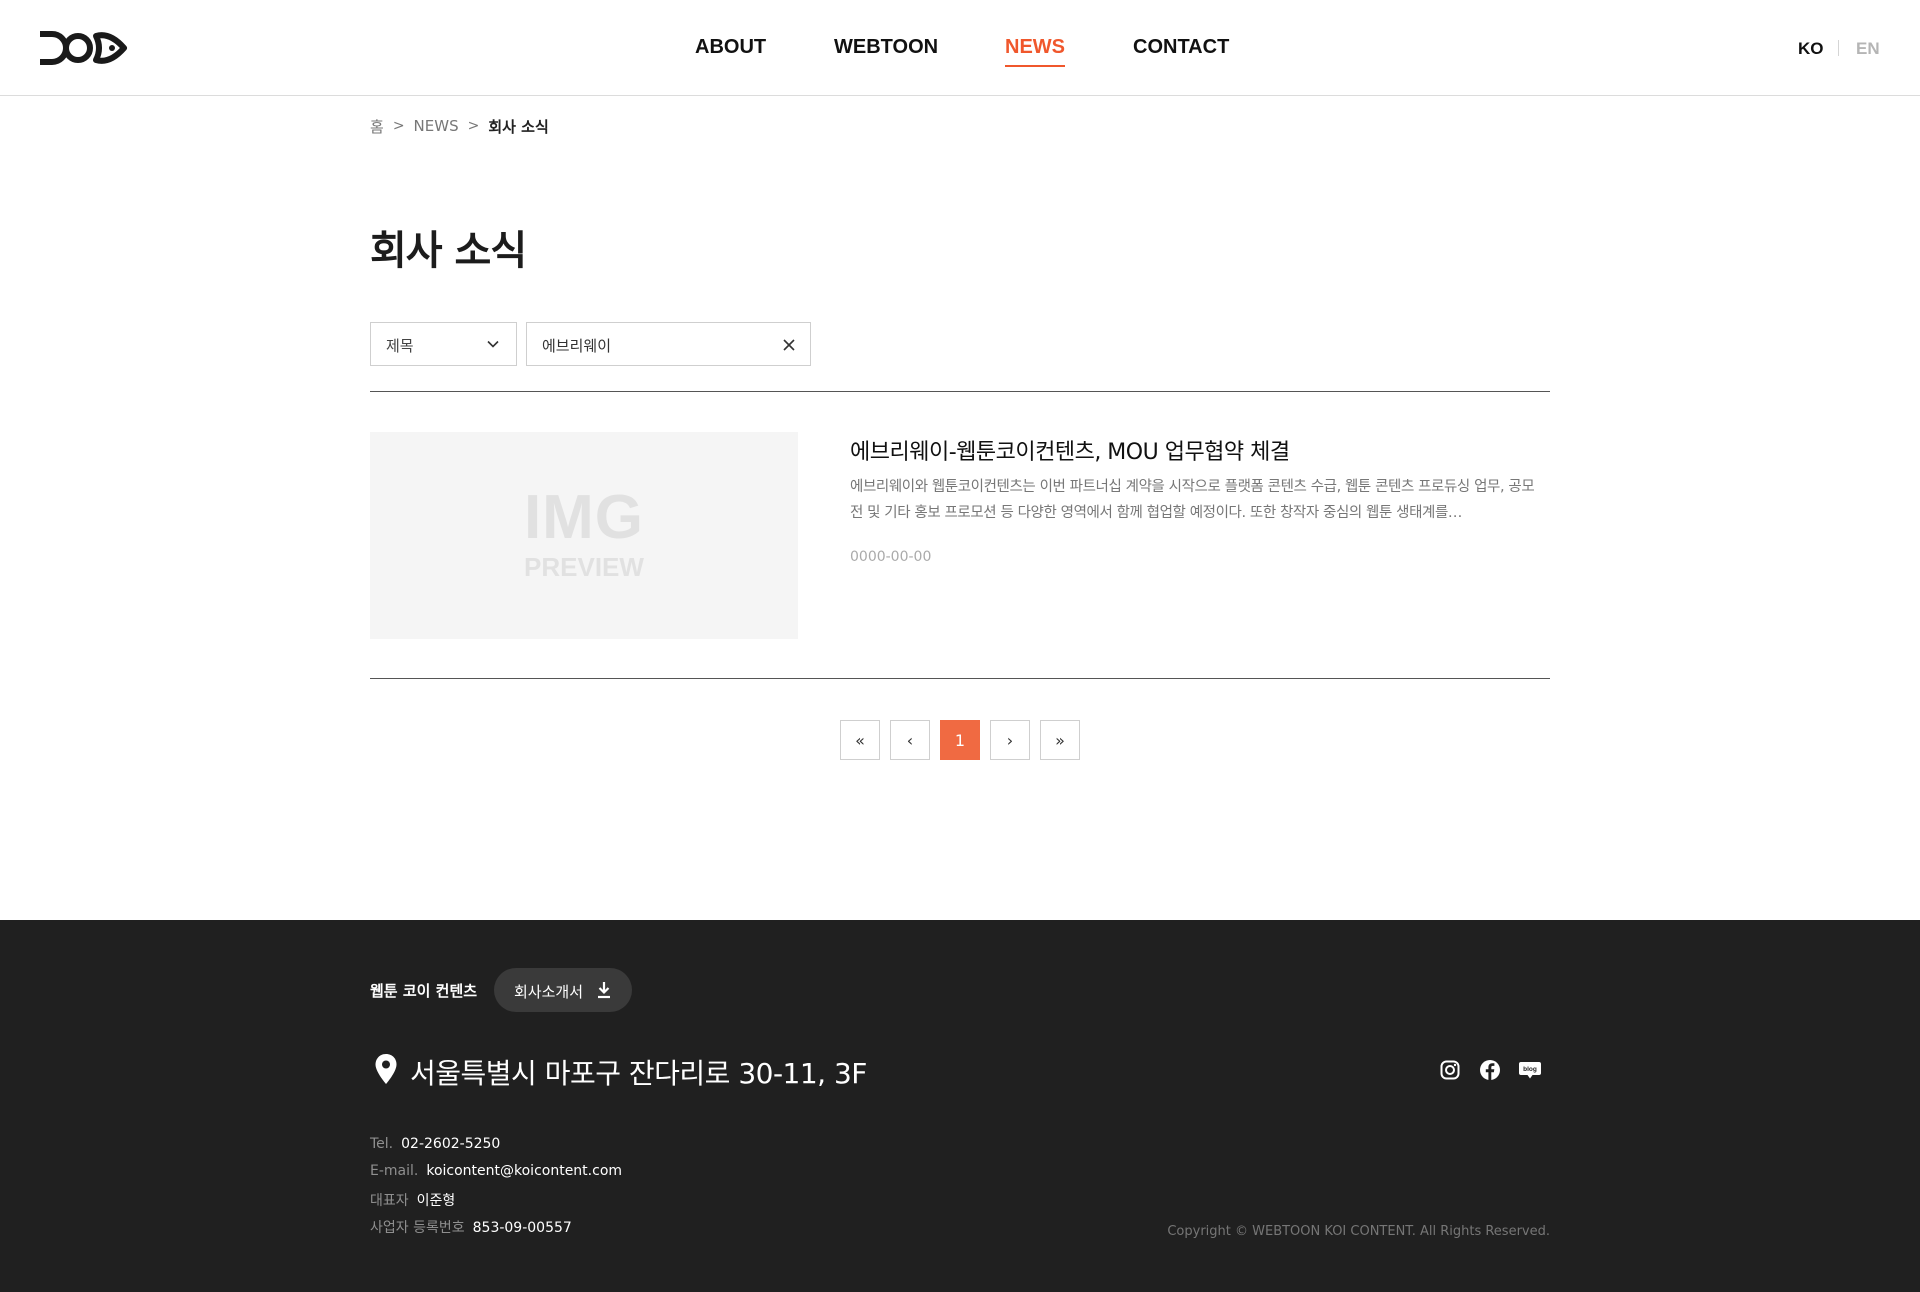 The width and height of the screenshot is (1920, 1292). Describe the element at coordinates (394, 1171) in the screenshot. I see `email-label: E-mail.` at that location.